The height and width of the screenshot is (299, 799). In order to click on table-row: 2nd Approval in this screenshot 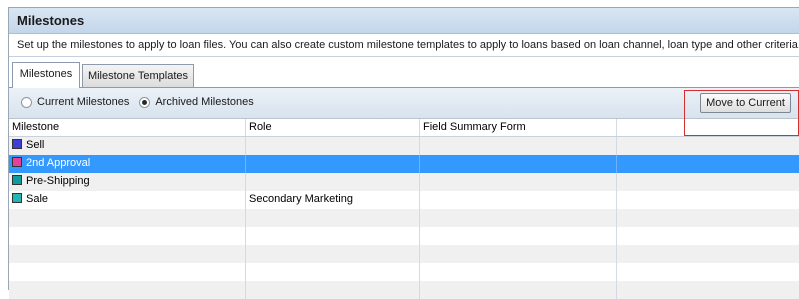, I will do `click(404, 164)`.